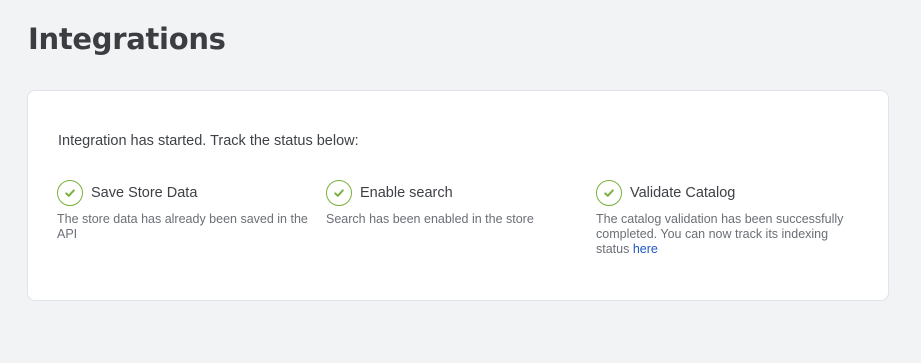 The image size is (921, 363). What do you see at coordinates (457, 193) in the screenshot?
I see `step-header: Enable search` at bounding box center [457, 193].